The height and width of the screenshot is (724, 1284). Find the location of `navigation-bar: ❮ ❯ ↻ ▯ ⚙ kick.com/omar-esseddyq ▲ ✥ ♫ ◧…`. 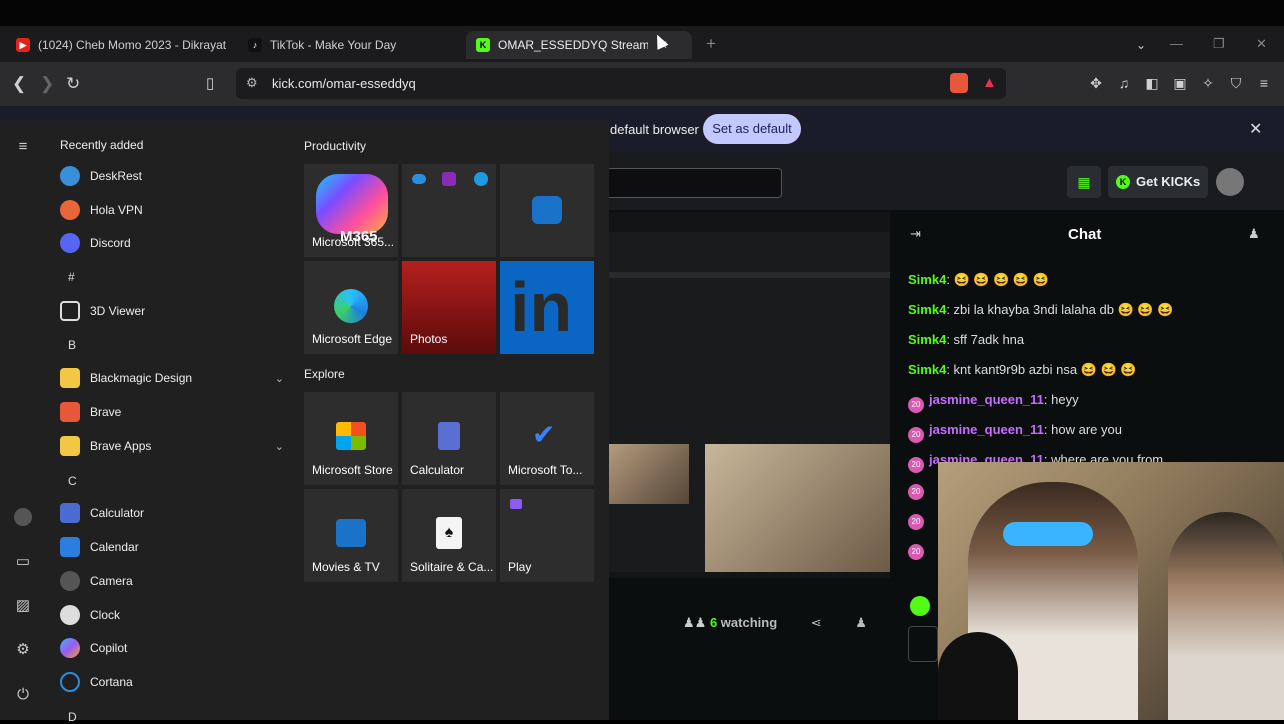

navigation-bar: ❮ ❯ ↻ ▯ ⚙ kick.com/omar-esseddyq ▲ ✥ ♫ ◧… is located at coordinates (642, 84).